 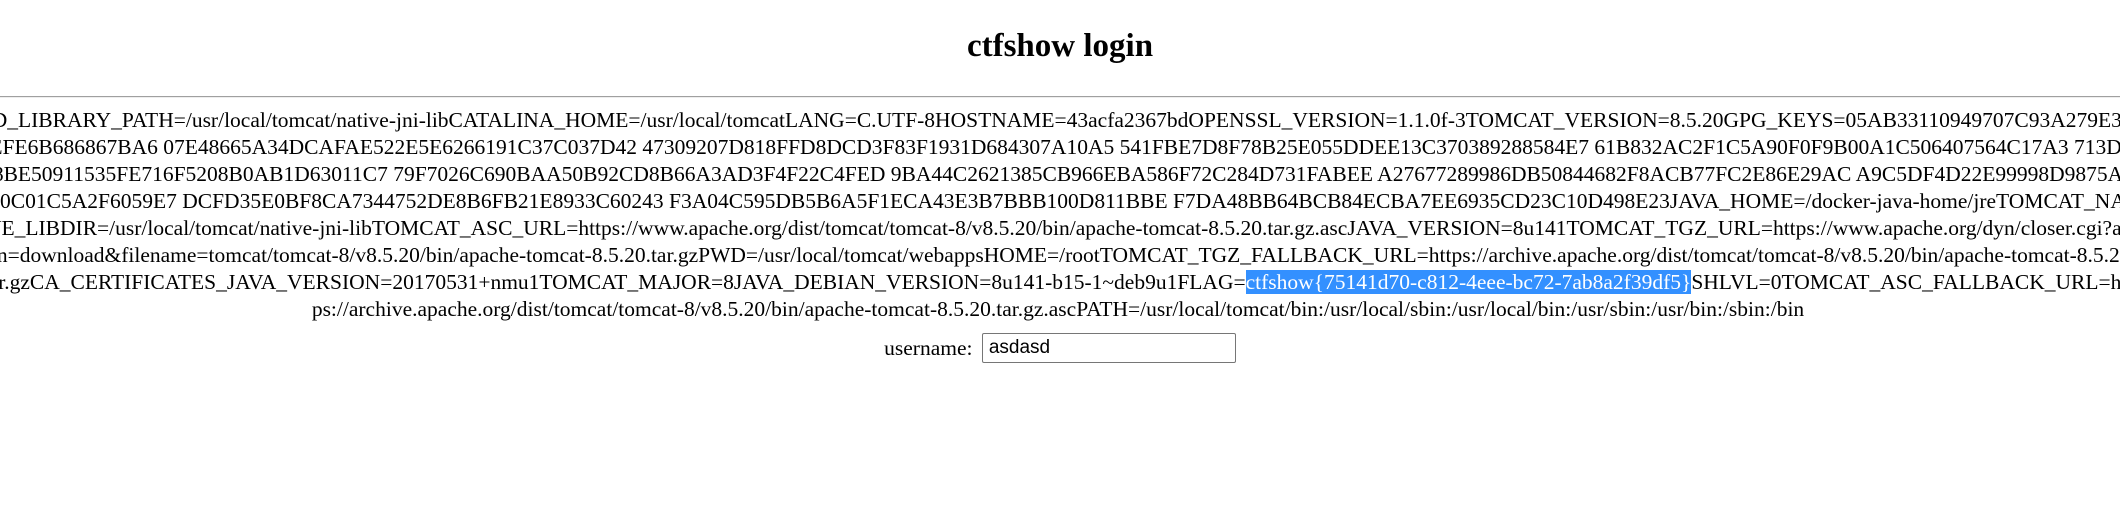 What do you see at coordinates (1060, 46) in the screenshot?
I see `page-title: ctfshow login` at bounding box center [1060, 46].